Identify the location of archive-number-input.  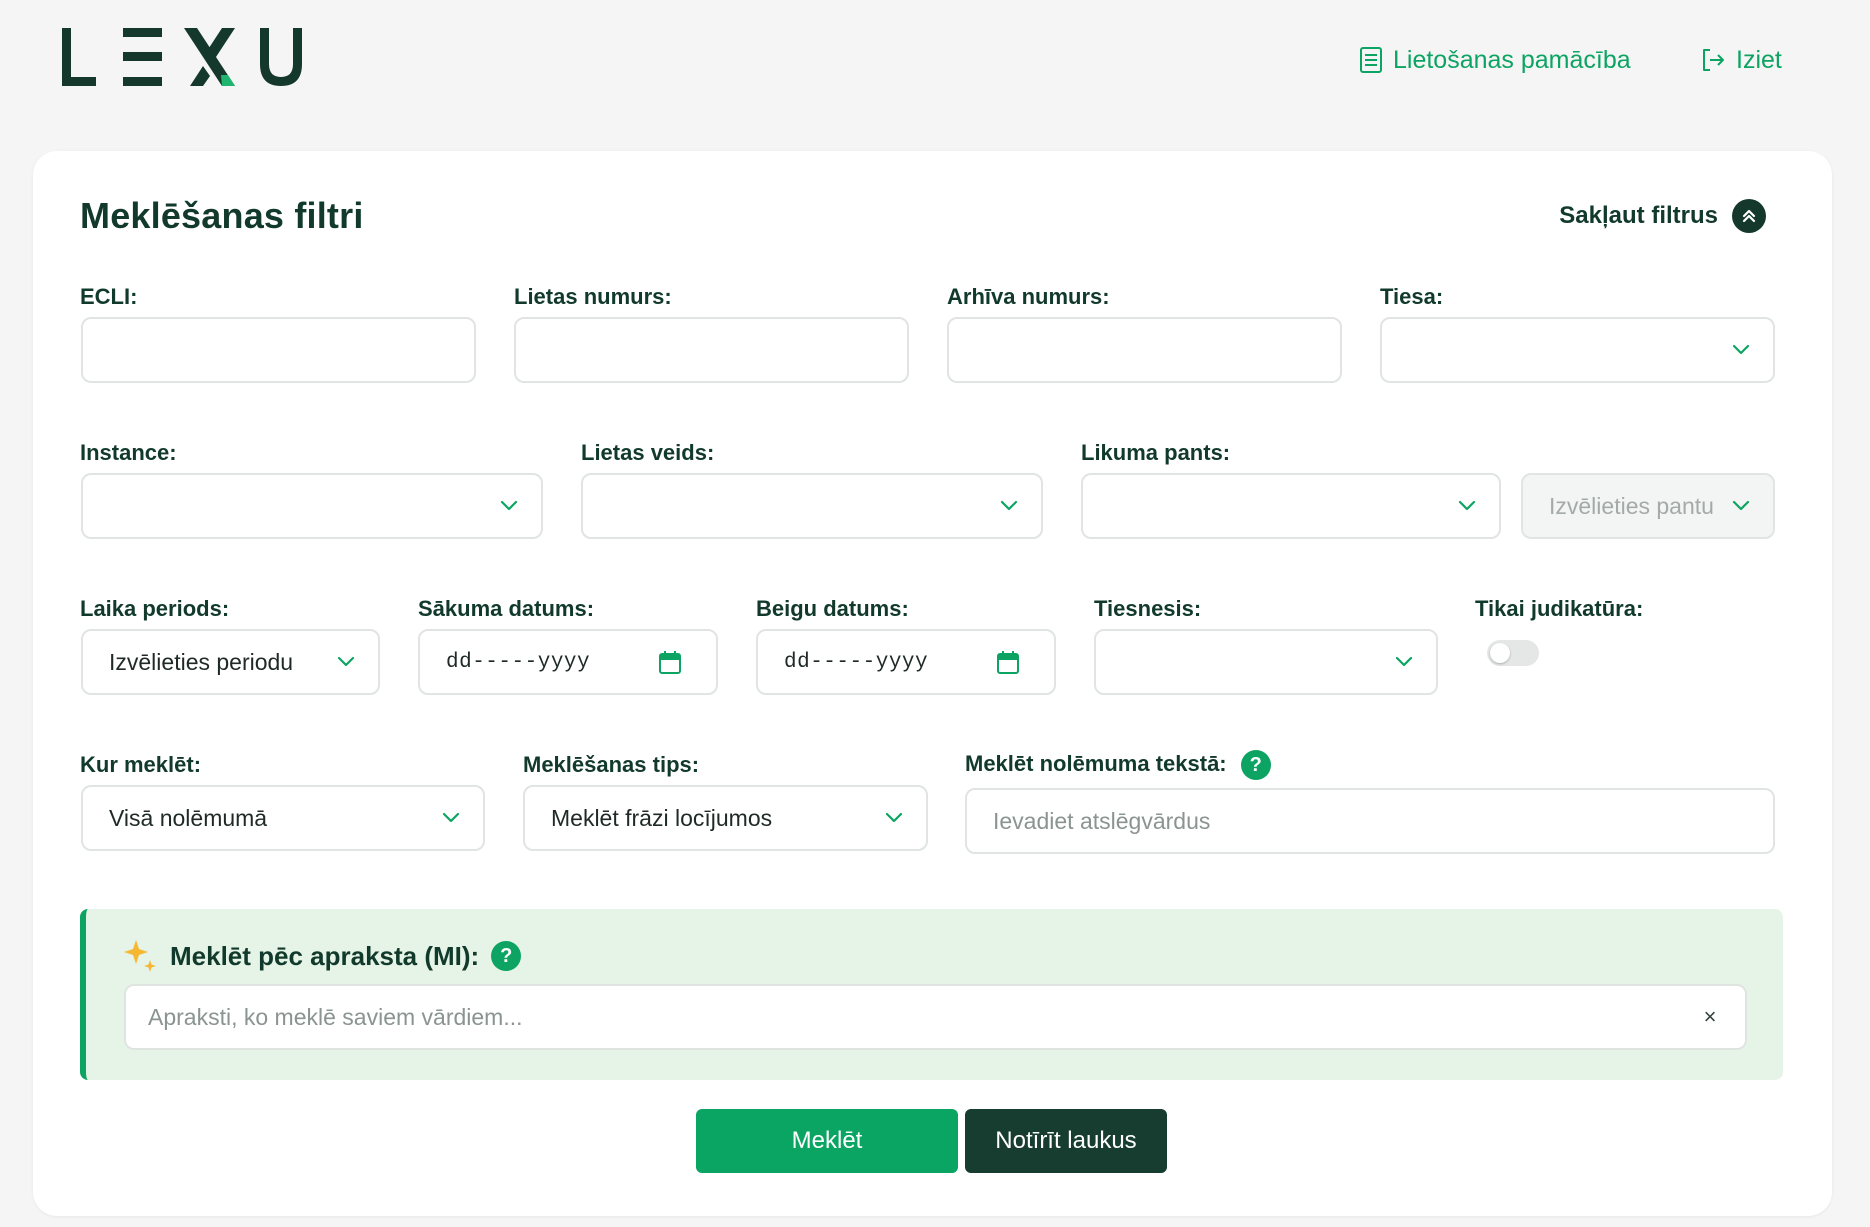
(1144, 350).